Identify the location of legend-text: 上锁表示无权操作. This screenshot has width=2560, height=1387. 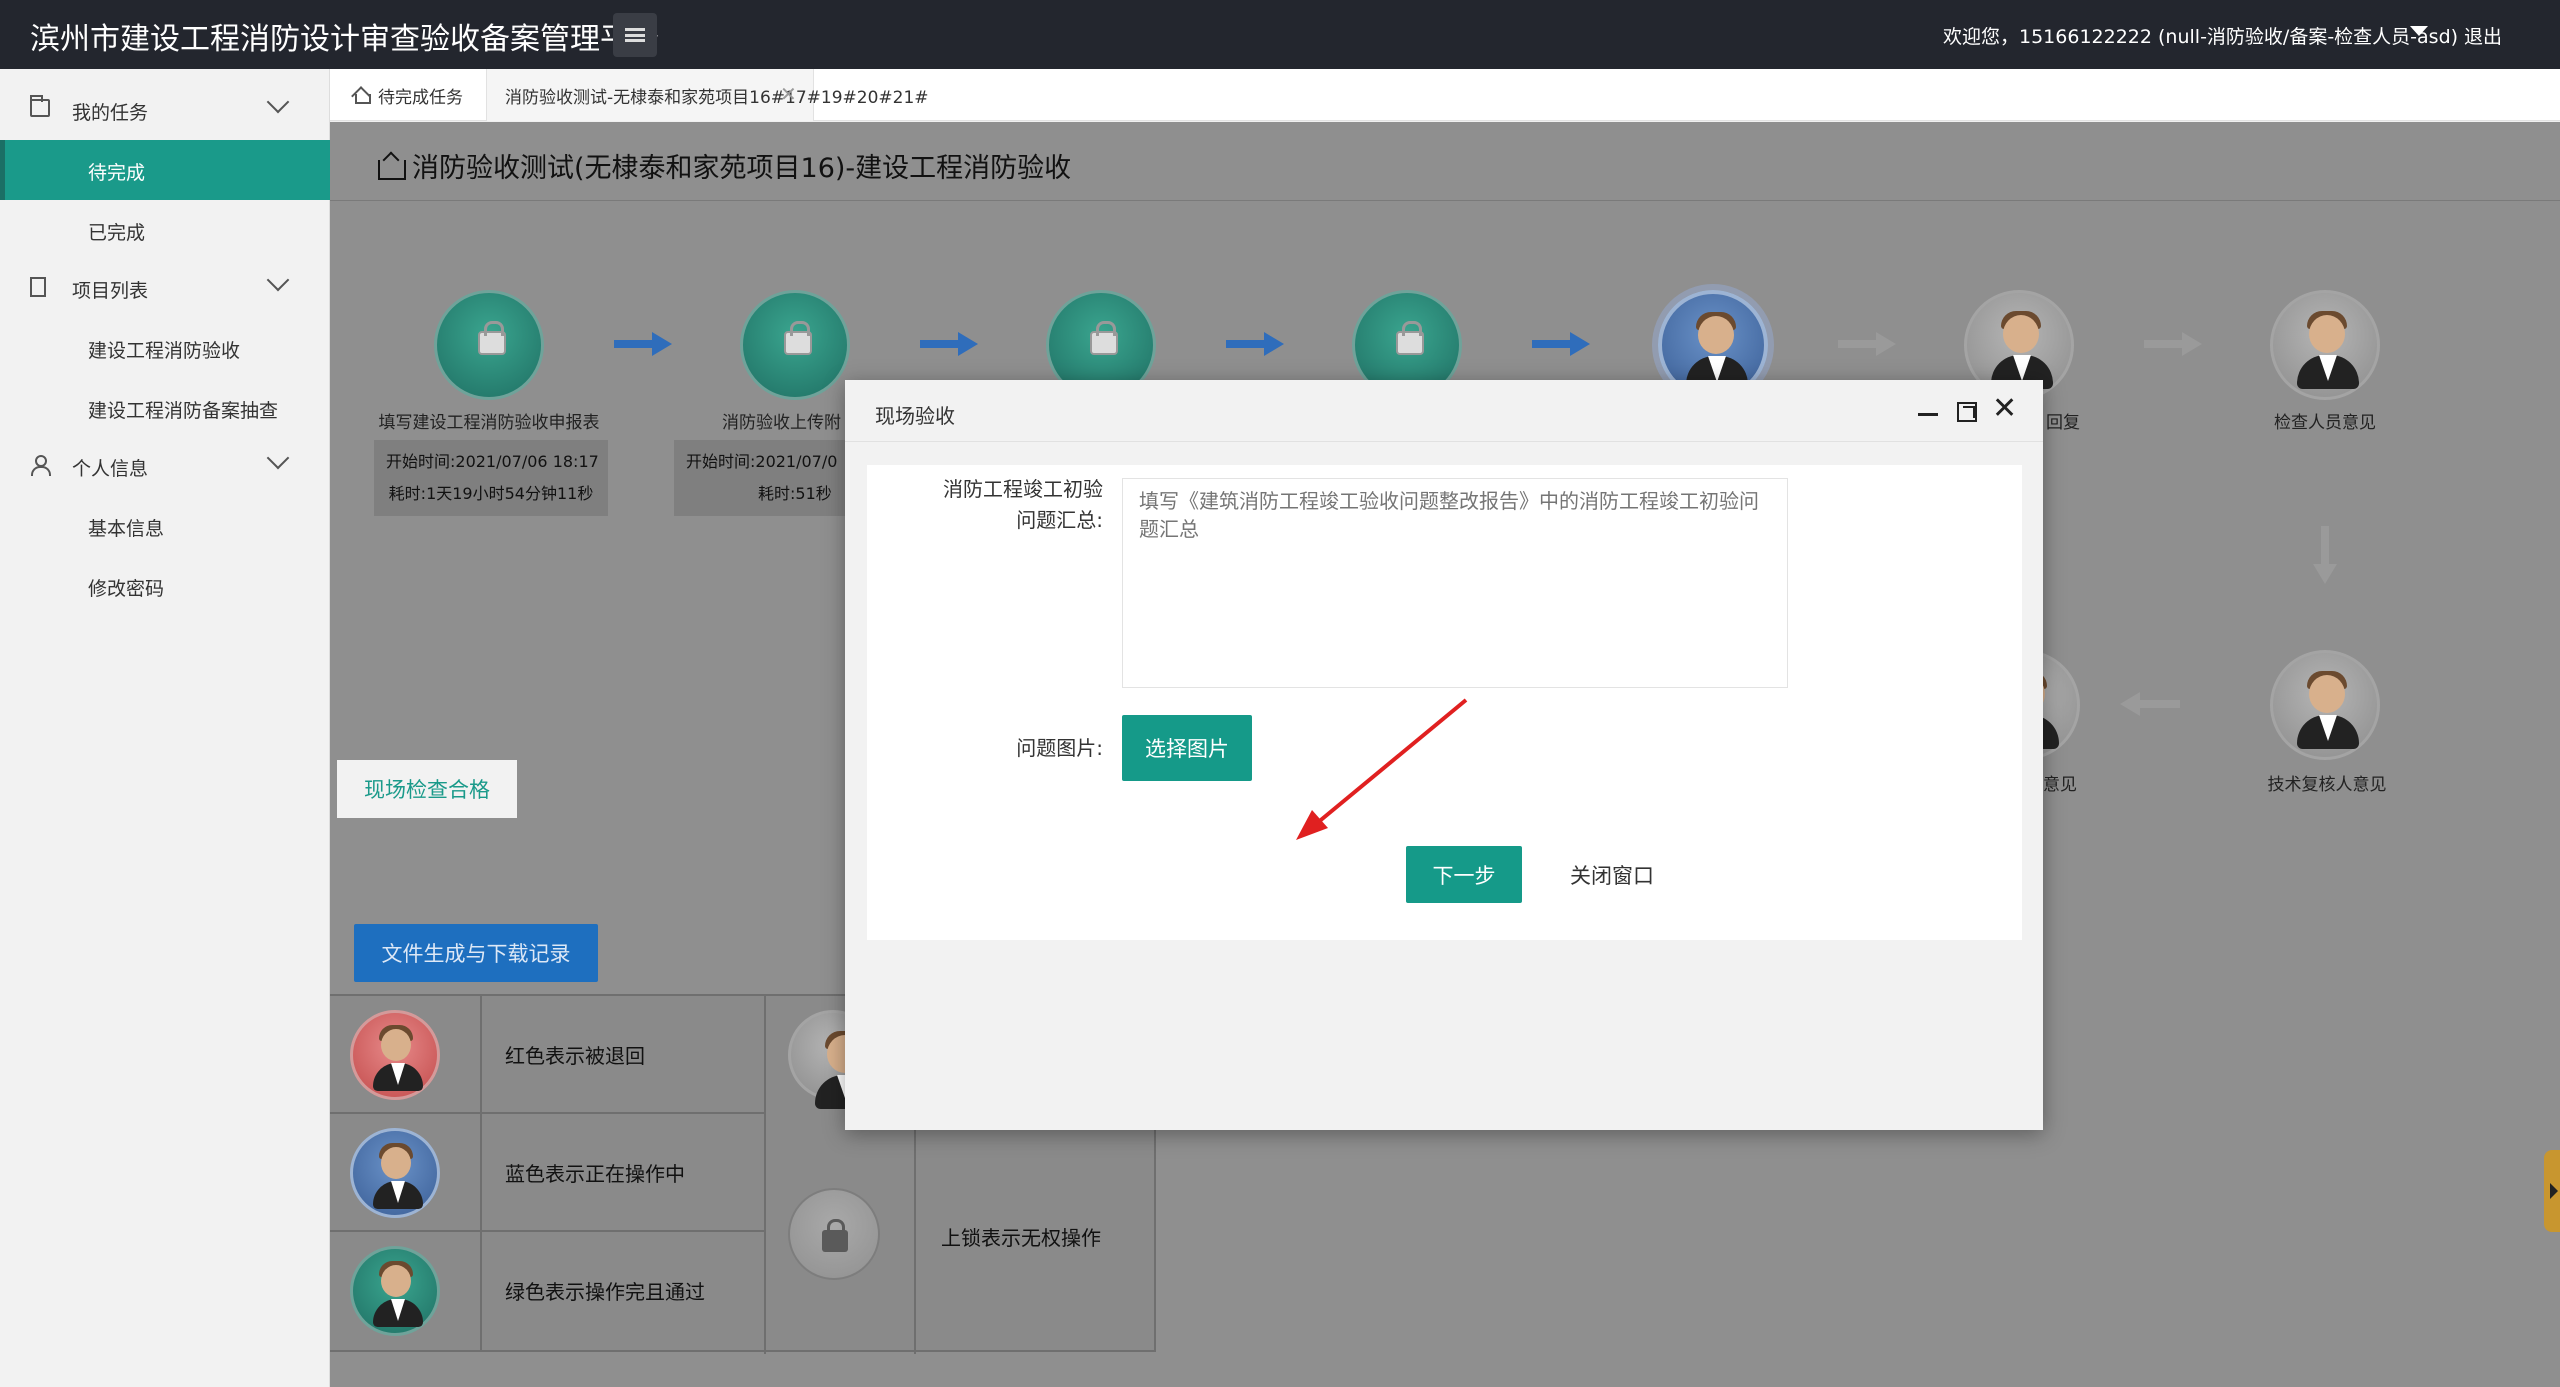
(1021, 1238).